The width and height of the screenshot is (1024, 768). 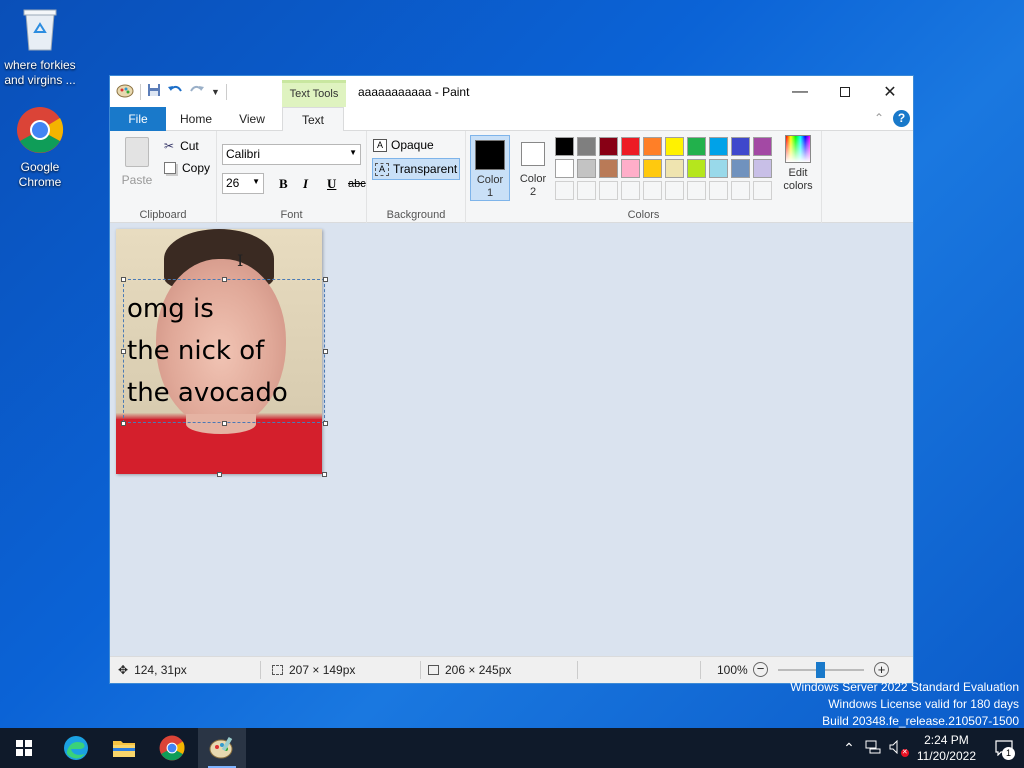 I want to click on copy-button: Copy, so click(x=187, y=168).